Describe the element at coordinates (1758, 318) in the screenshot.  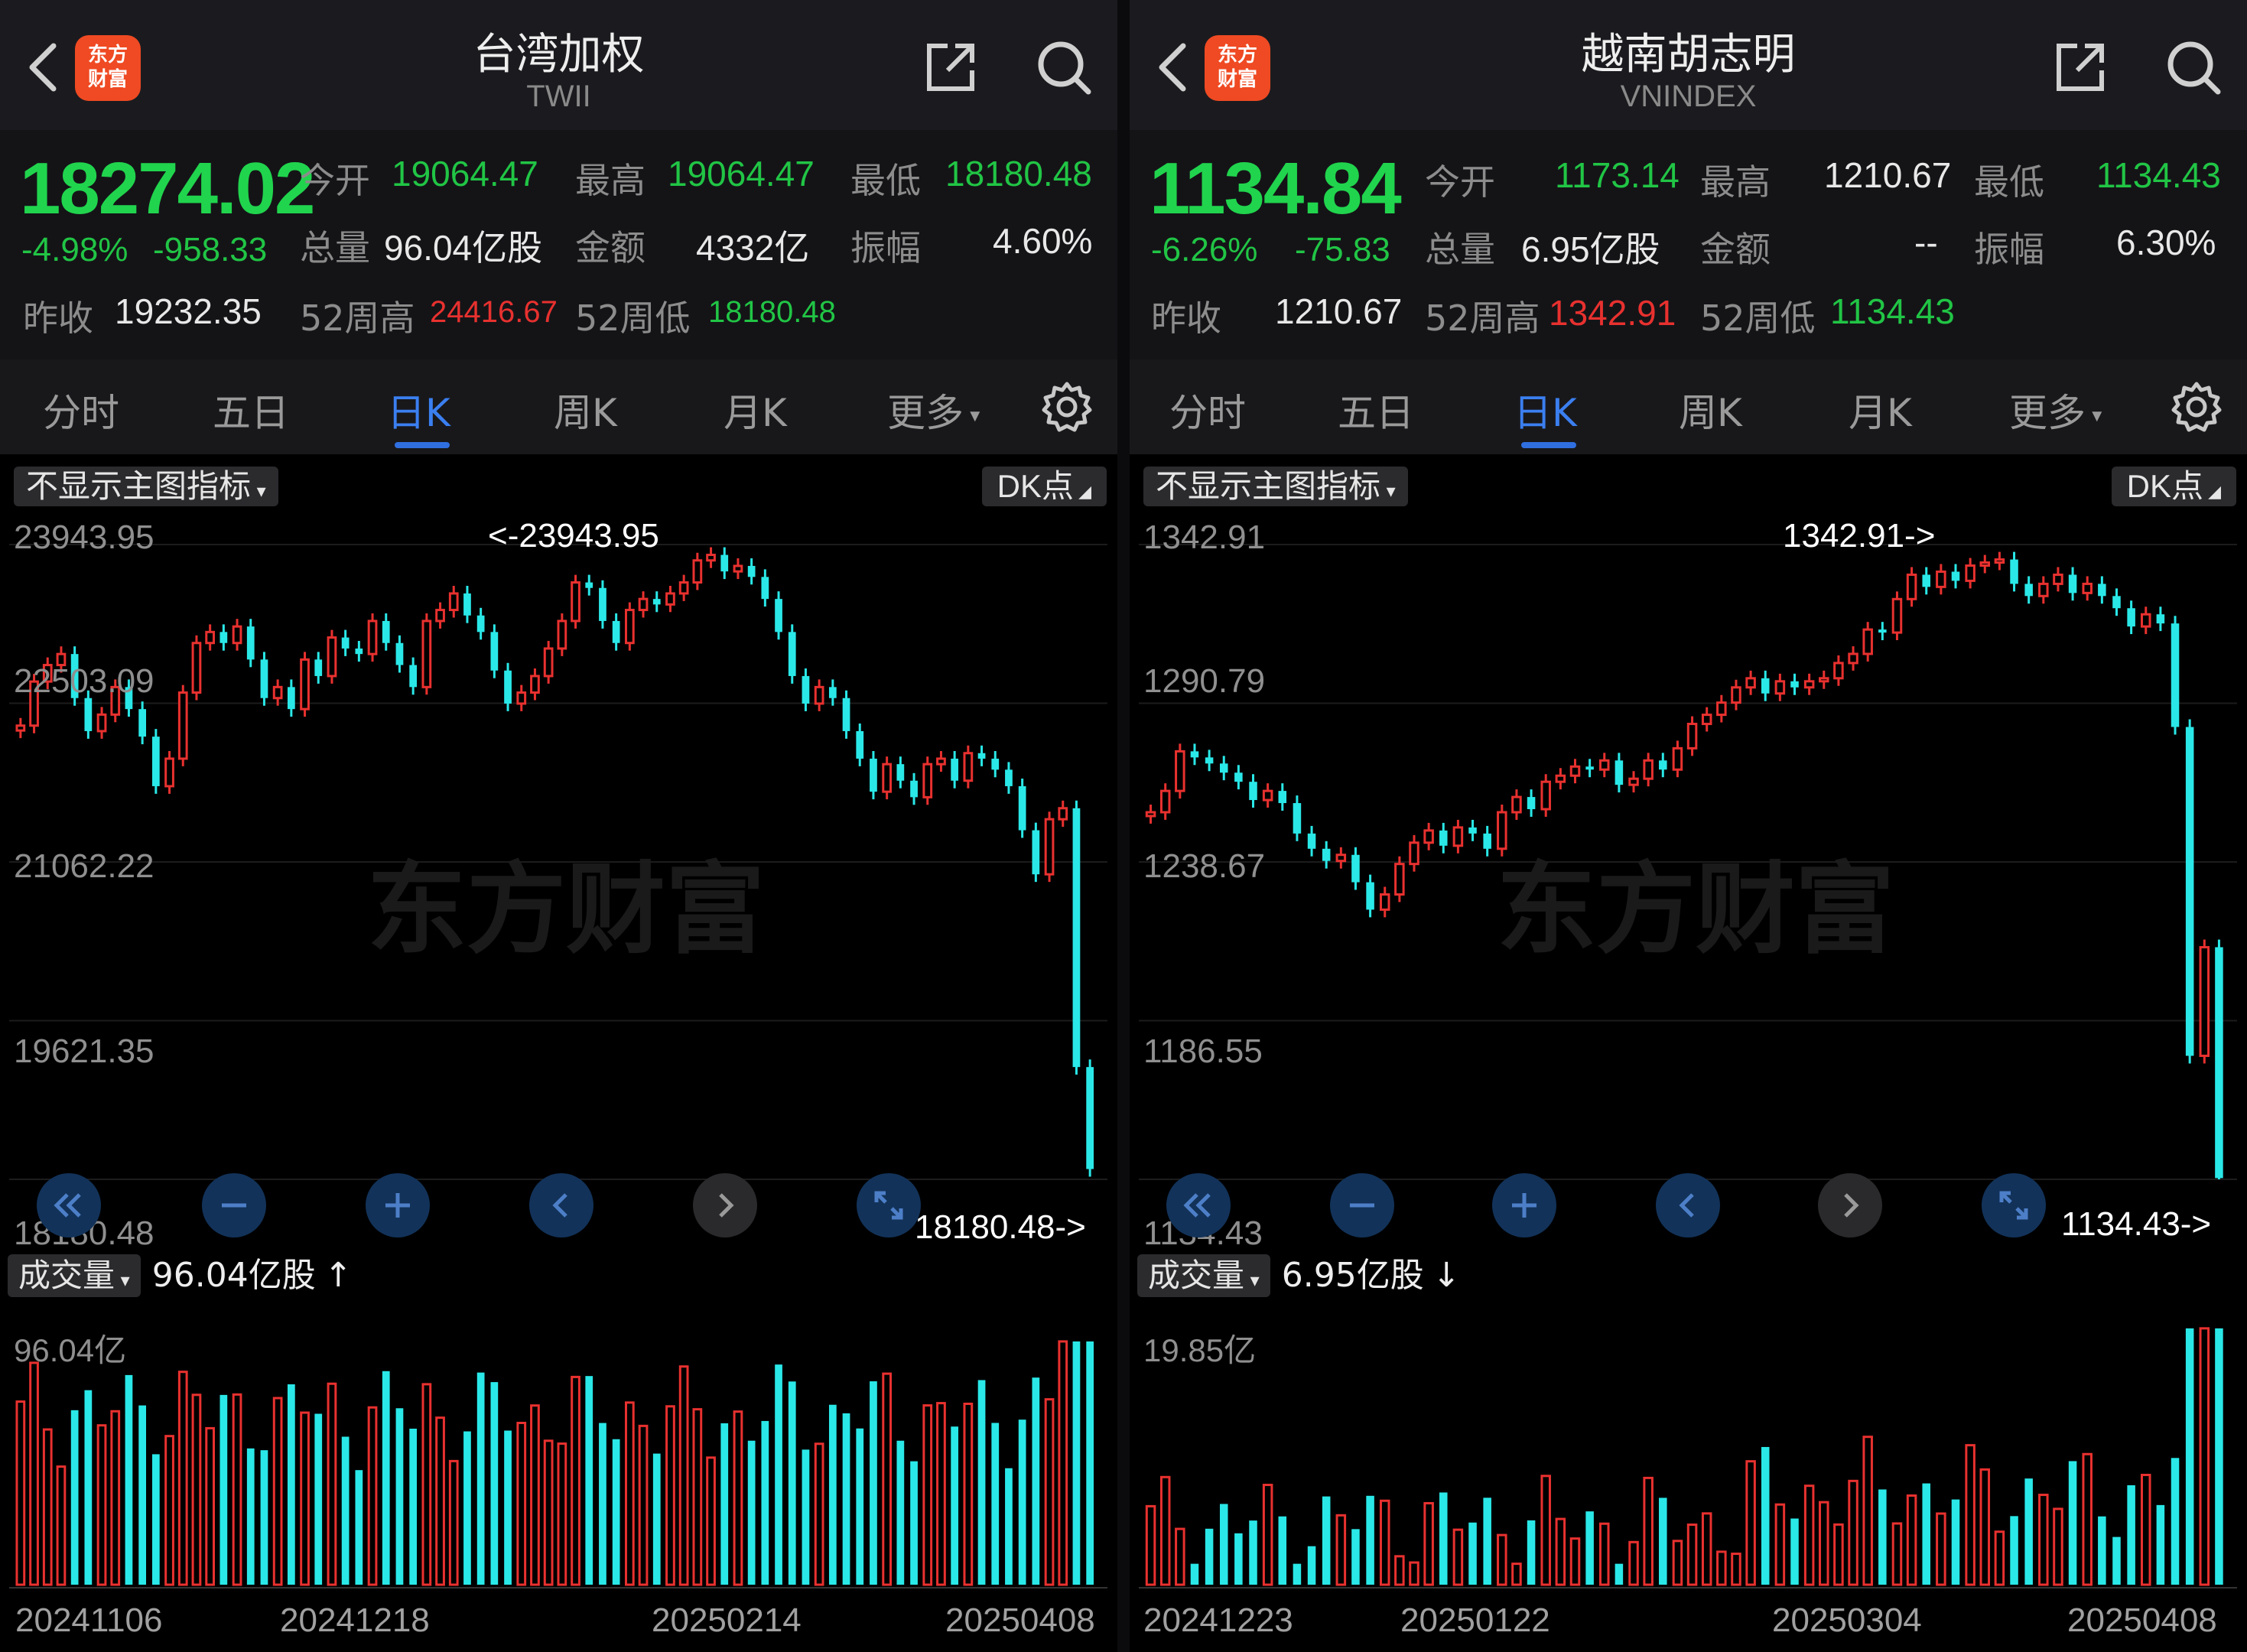
I see `week52-low-label: 52周低` at that location.